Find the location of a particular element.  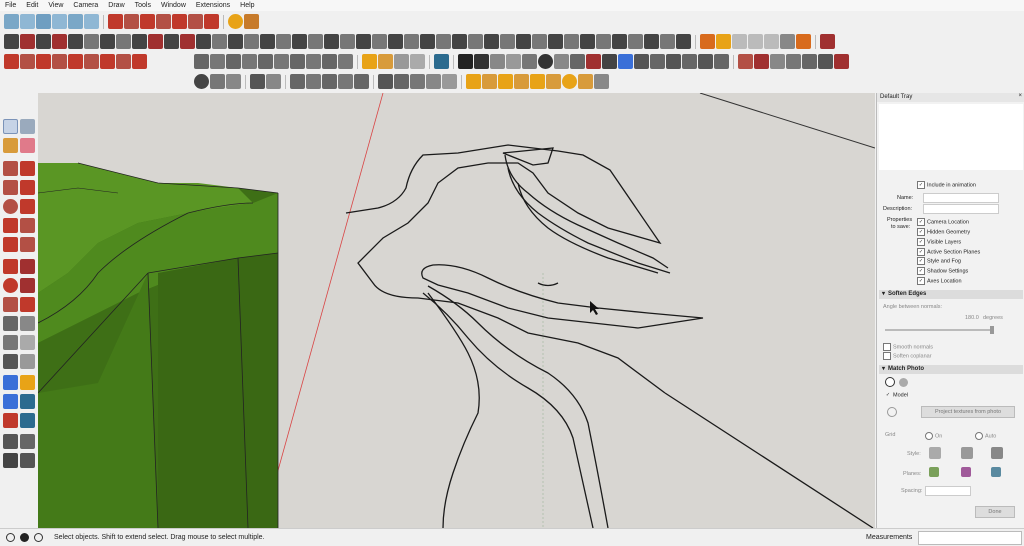

back-edges-icon is located at coordinates (265, 61).